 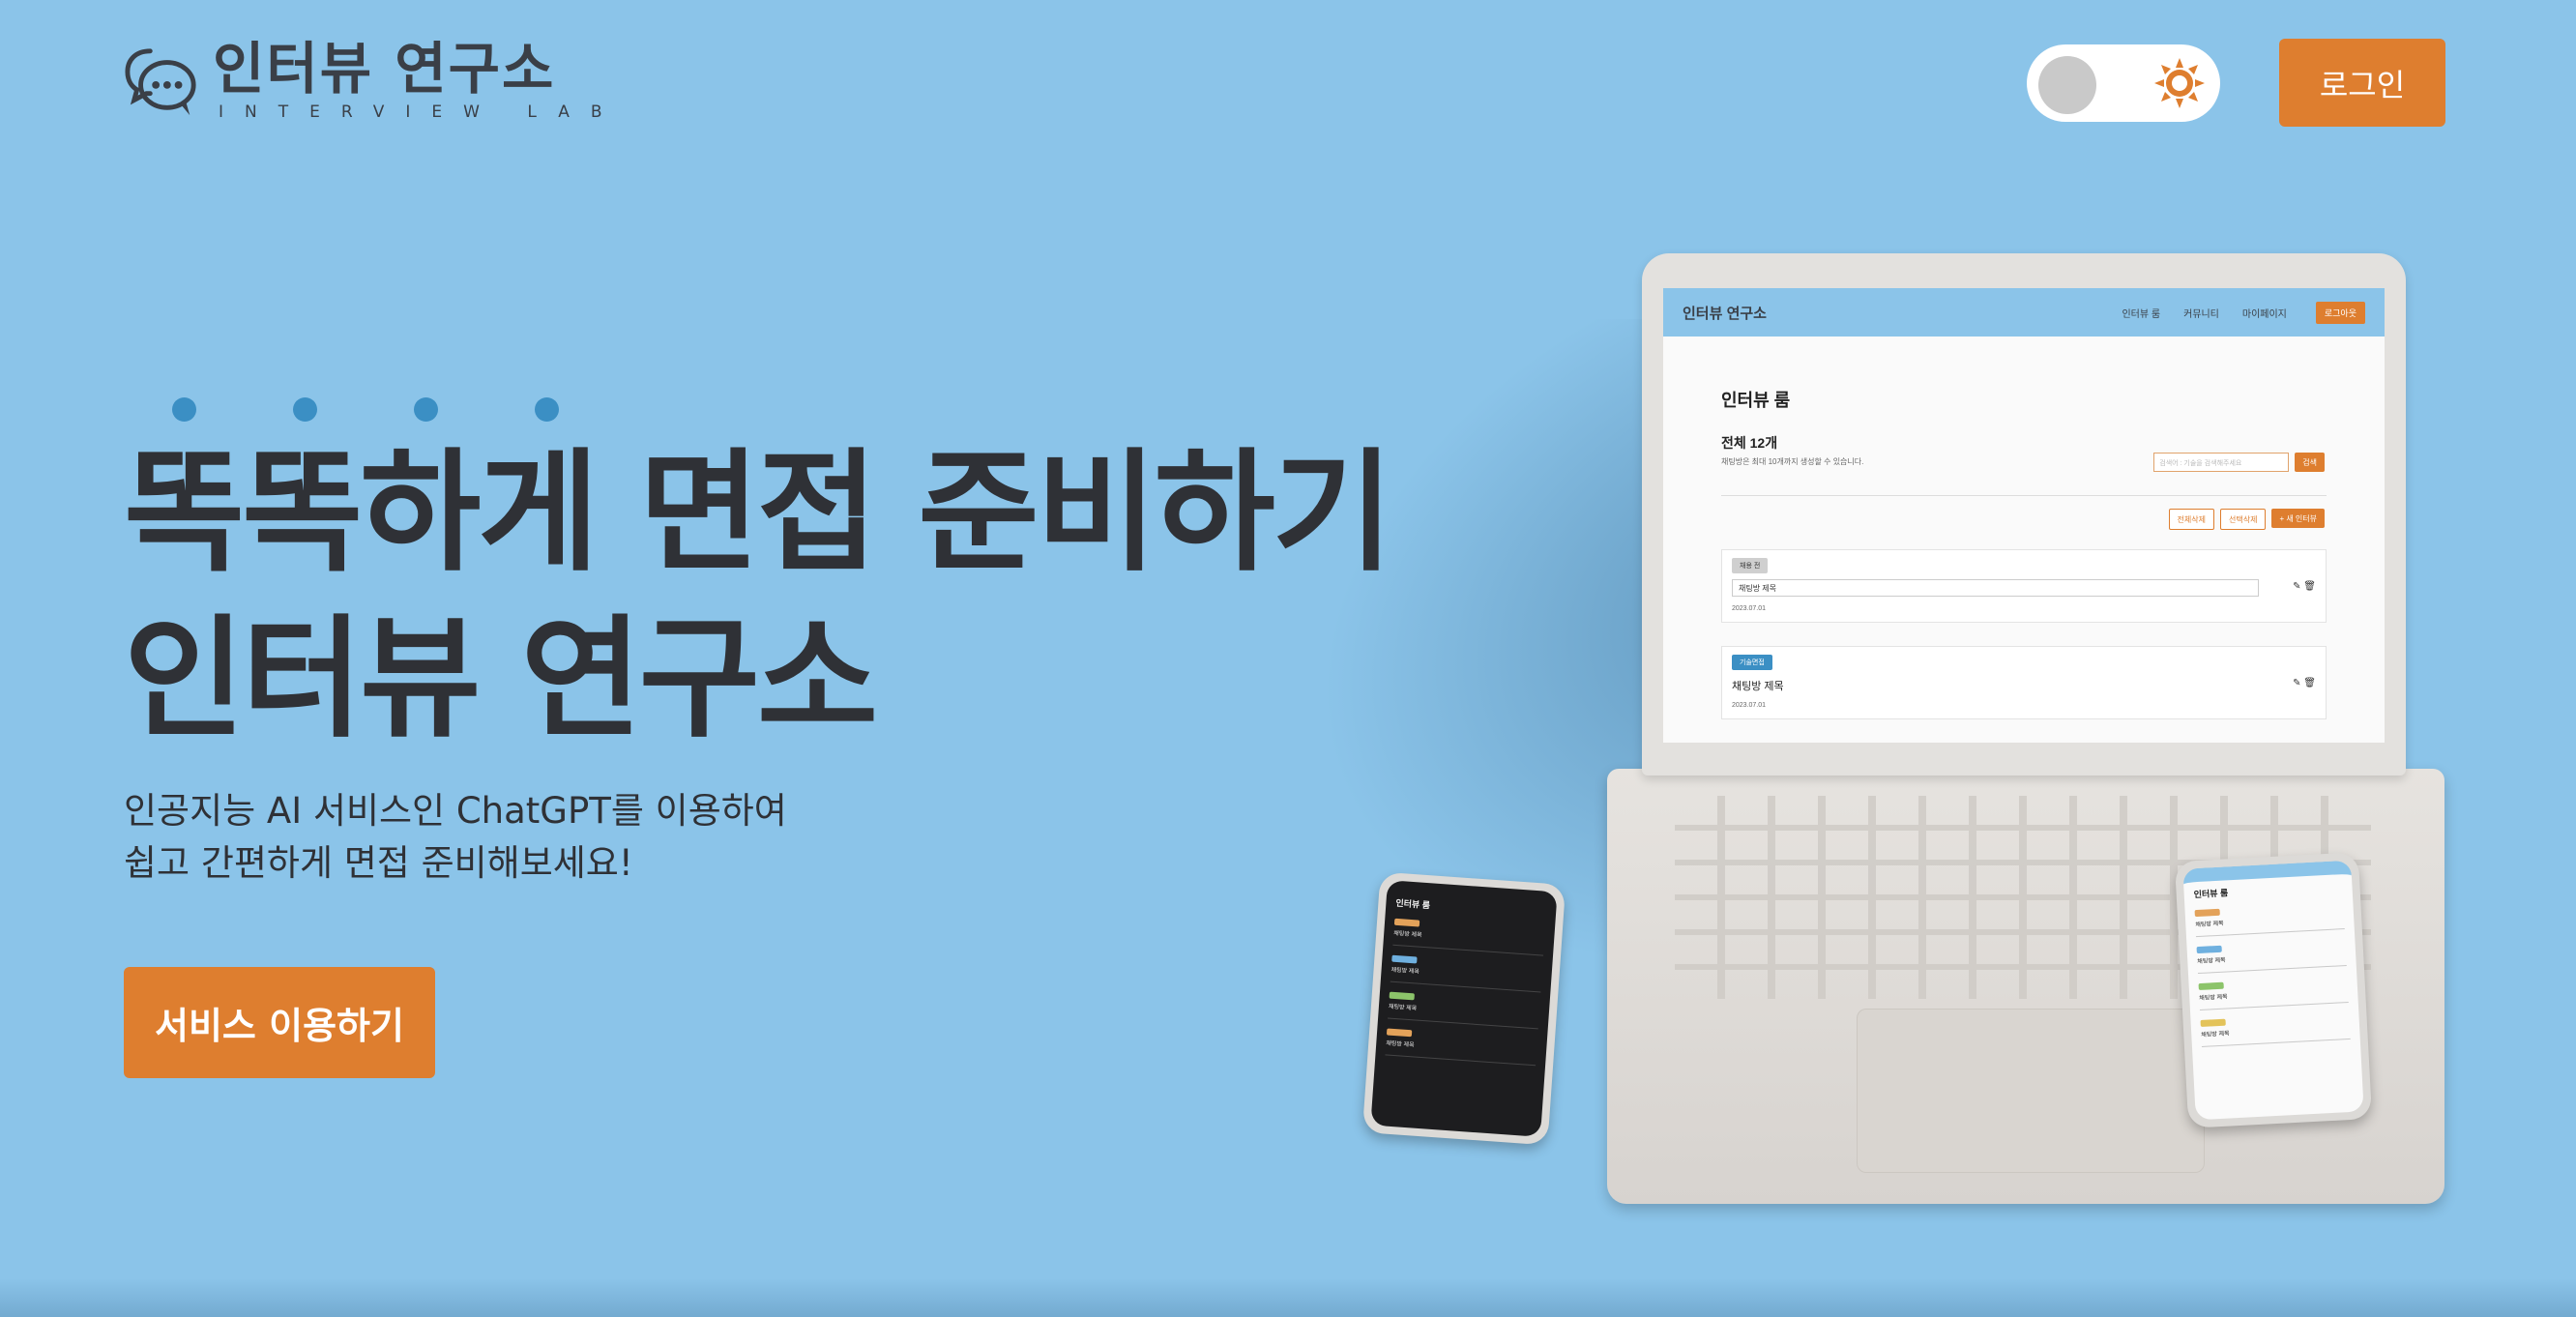 What do you see at coordinates (2024, 682) in the screenshot?
I see `mockup-chat-card: 기술면접 채팅방 제목 ✎ 🗑 2023.07.01` at bounding box center [2024, 682].